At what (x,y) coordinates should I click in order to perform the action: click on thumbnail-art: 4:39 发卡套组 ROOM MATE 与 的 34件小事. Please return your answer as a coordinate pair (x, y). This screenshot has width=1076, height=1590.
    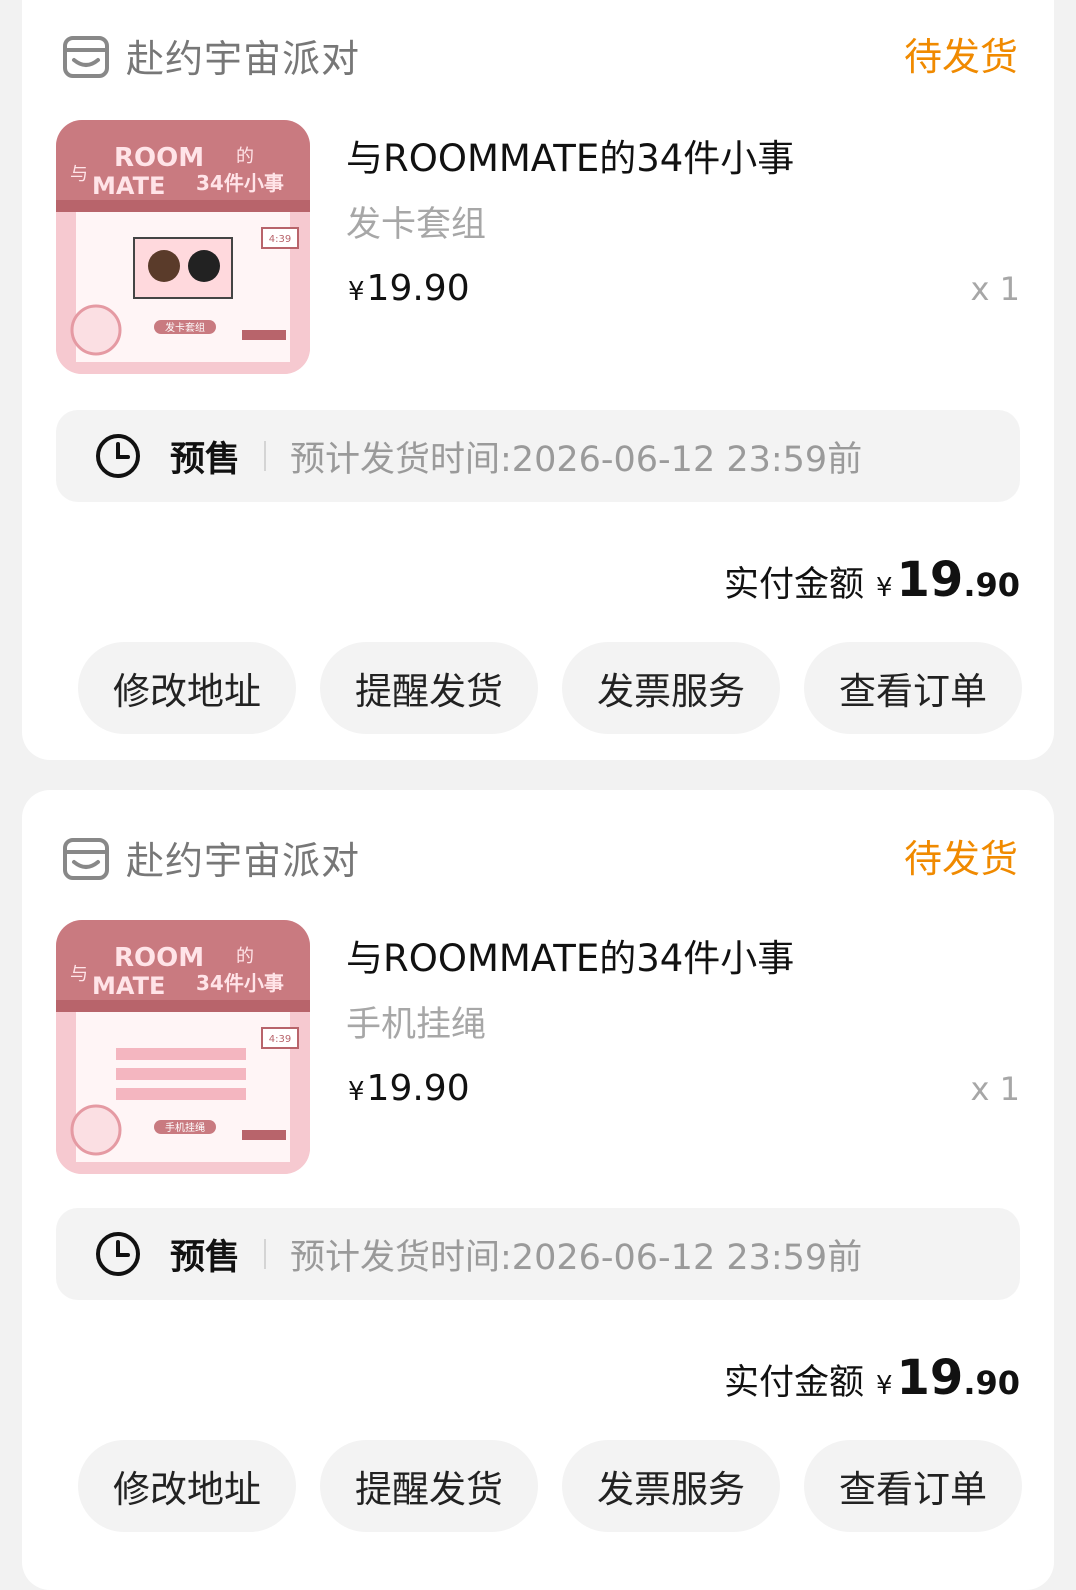
    Looking at the image, I should click on (183, 247).